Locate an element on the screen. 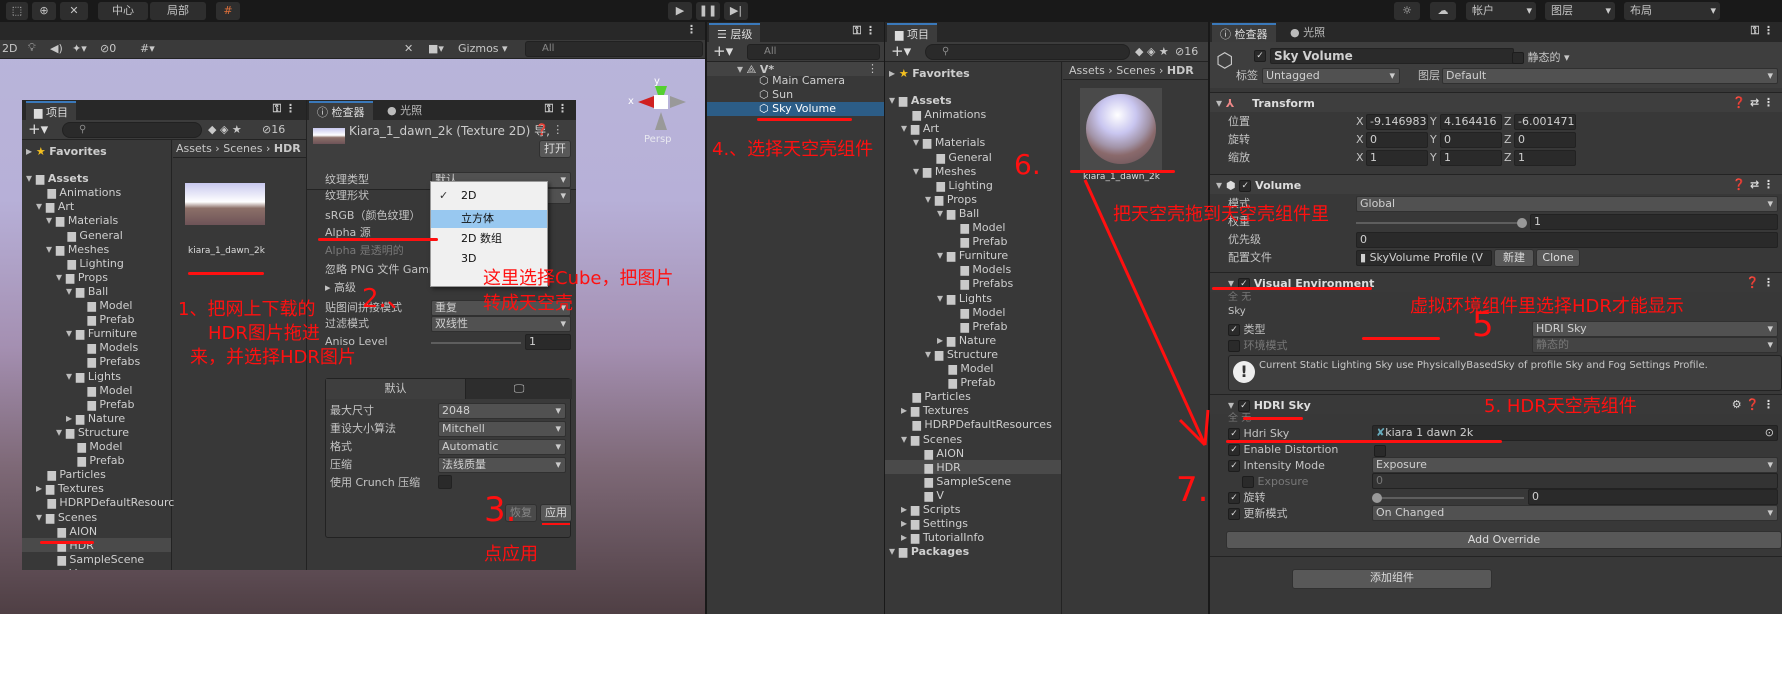 Image resolution: width=1782 pixels, height=698 pixels. folder-item: ▆ Particles is located at coordinates (973, 396).